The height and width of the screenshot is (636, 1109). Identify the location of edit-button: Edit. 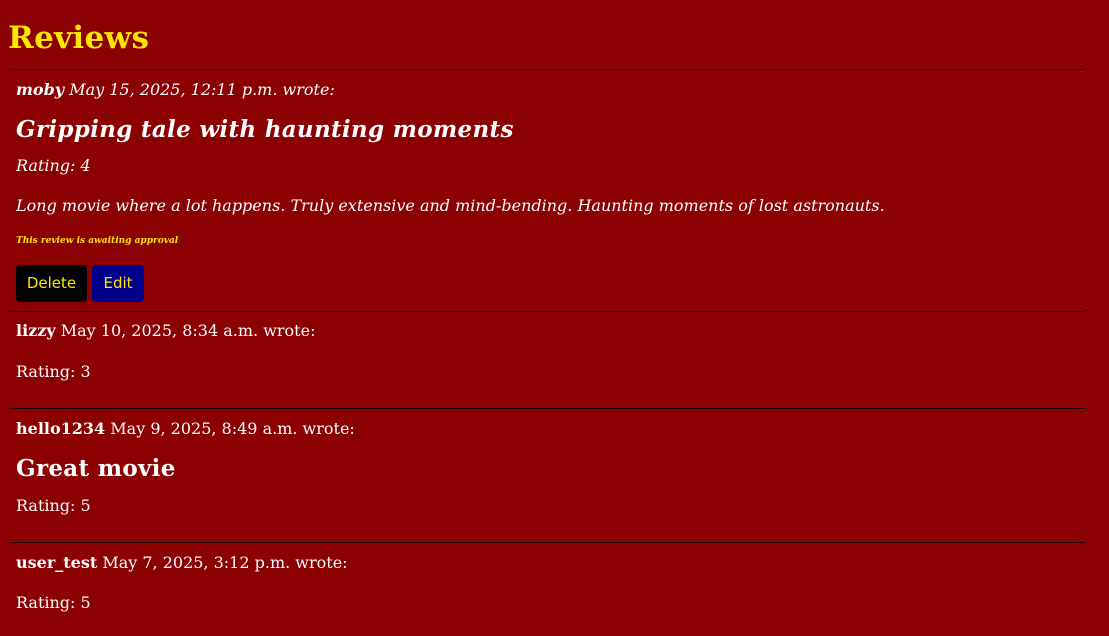
(118, 283).